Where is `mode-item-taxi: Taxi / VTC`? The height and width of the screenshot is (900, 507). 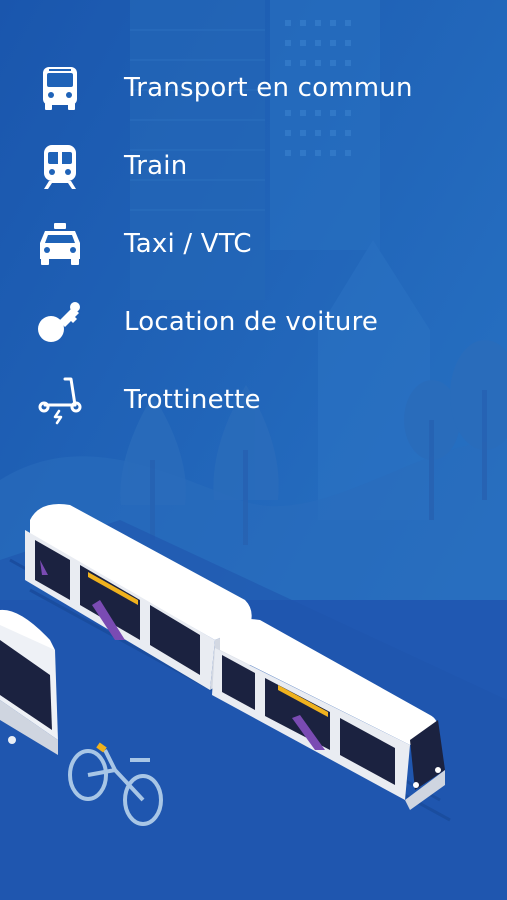 mode-item-taxi: Taxi / VTC is located at coordinates (262, 244).